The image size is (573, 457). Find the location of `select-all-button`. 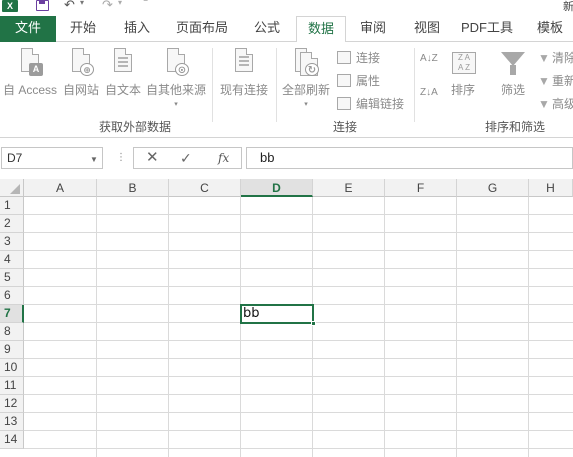

select-all-button is located at coordinates (12, 188).